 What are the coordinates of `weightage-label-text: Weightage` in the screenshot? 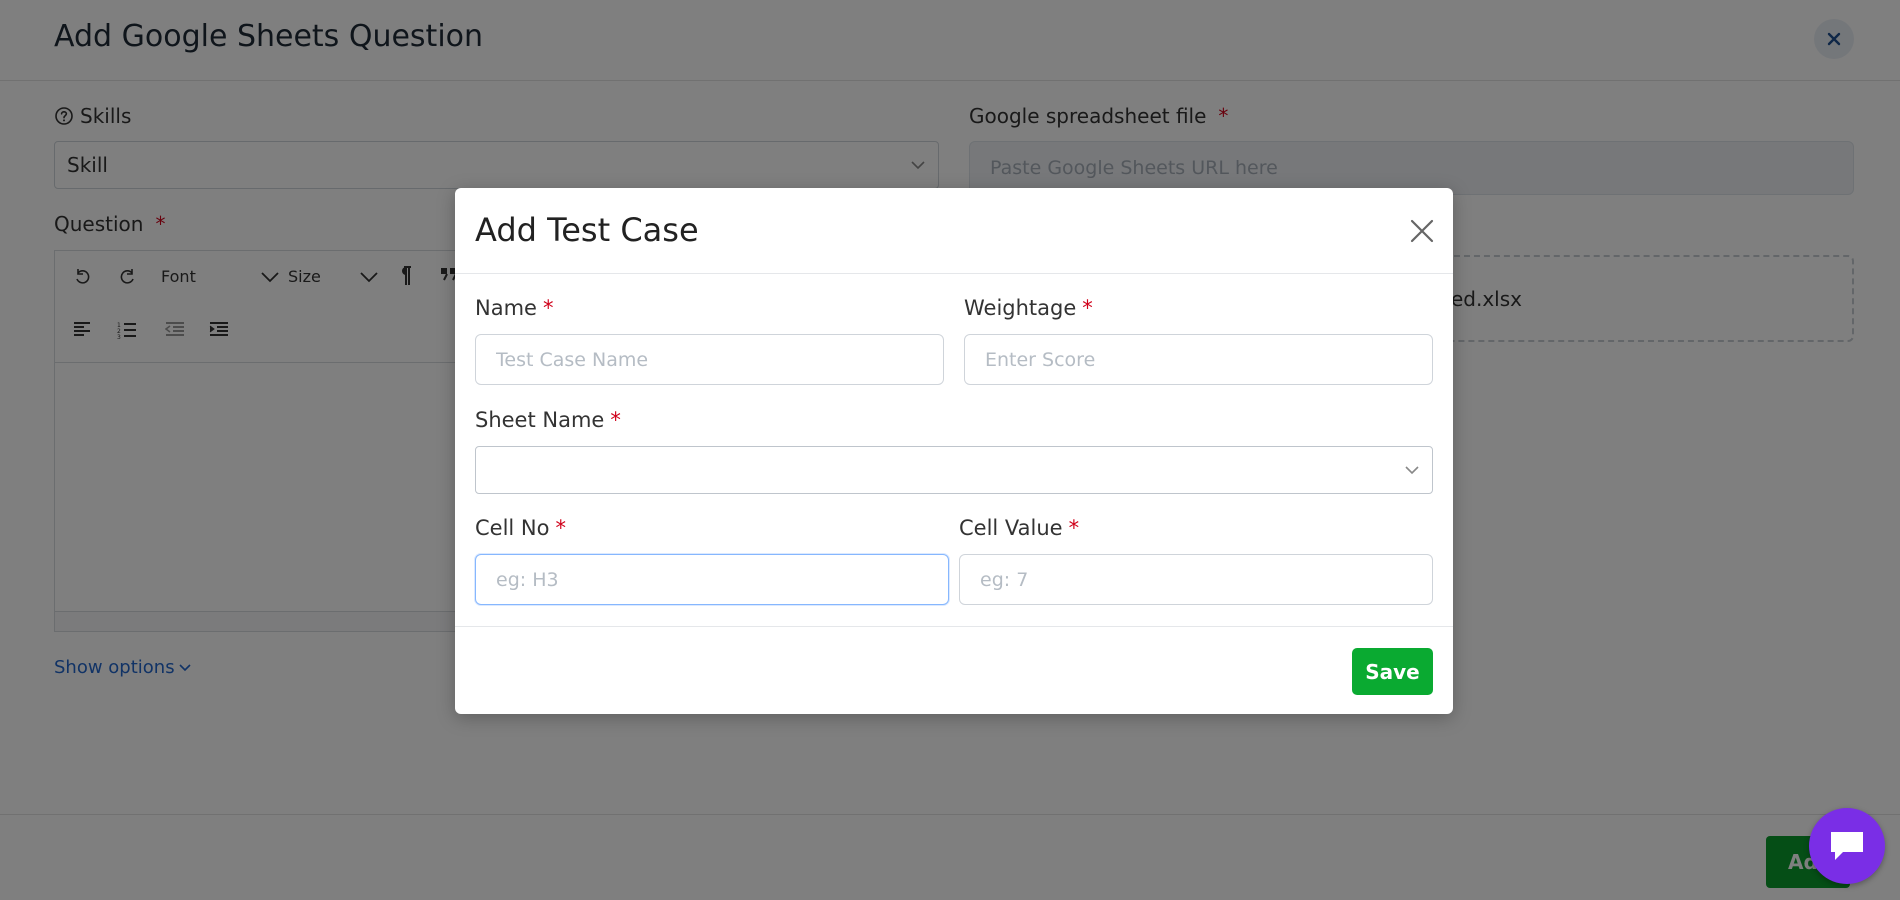 It's located at (1020, 308).